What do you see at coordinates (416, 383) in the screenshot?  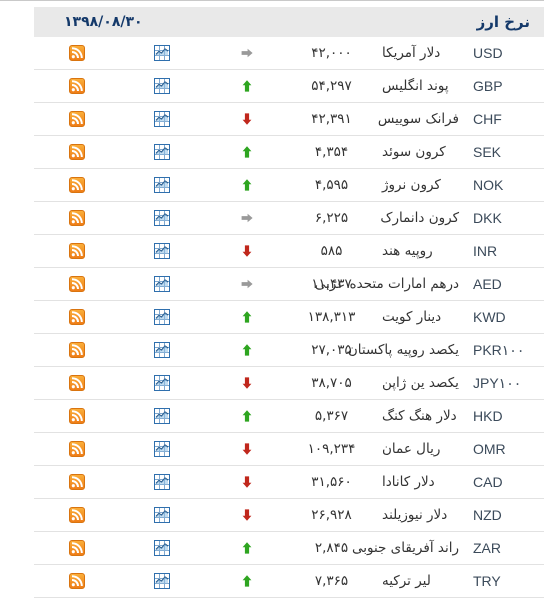 I see `currency-name: یکصد ین ژاپن` at bounding box center [416, 383].